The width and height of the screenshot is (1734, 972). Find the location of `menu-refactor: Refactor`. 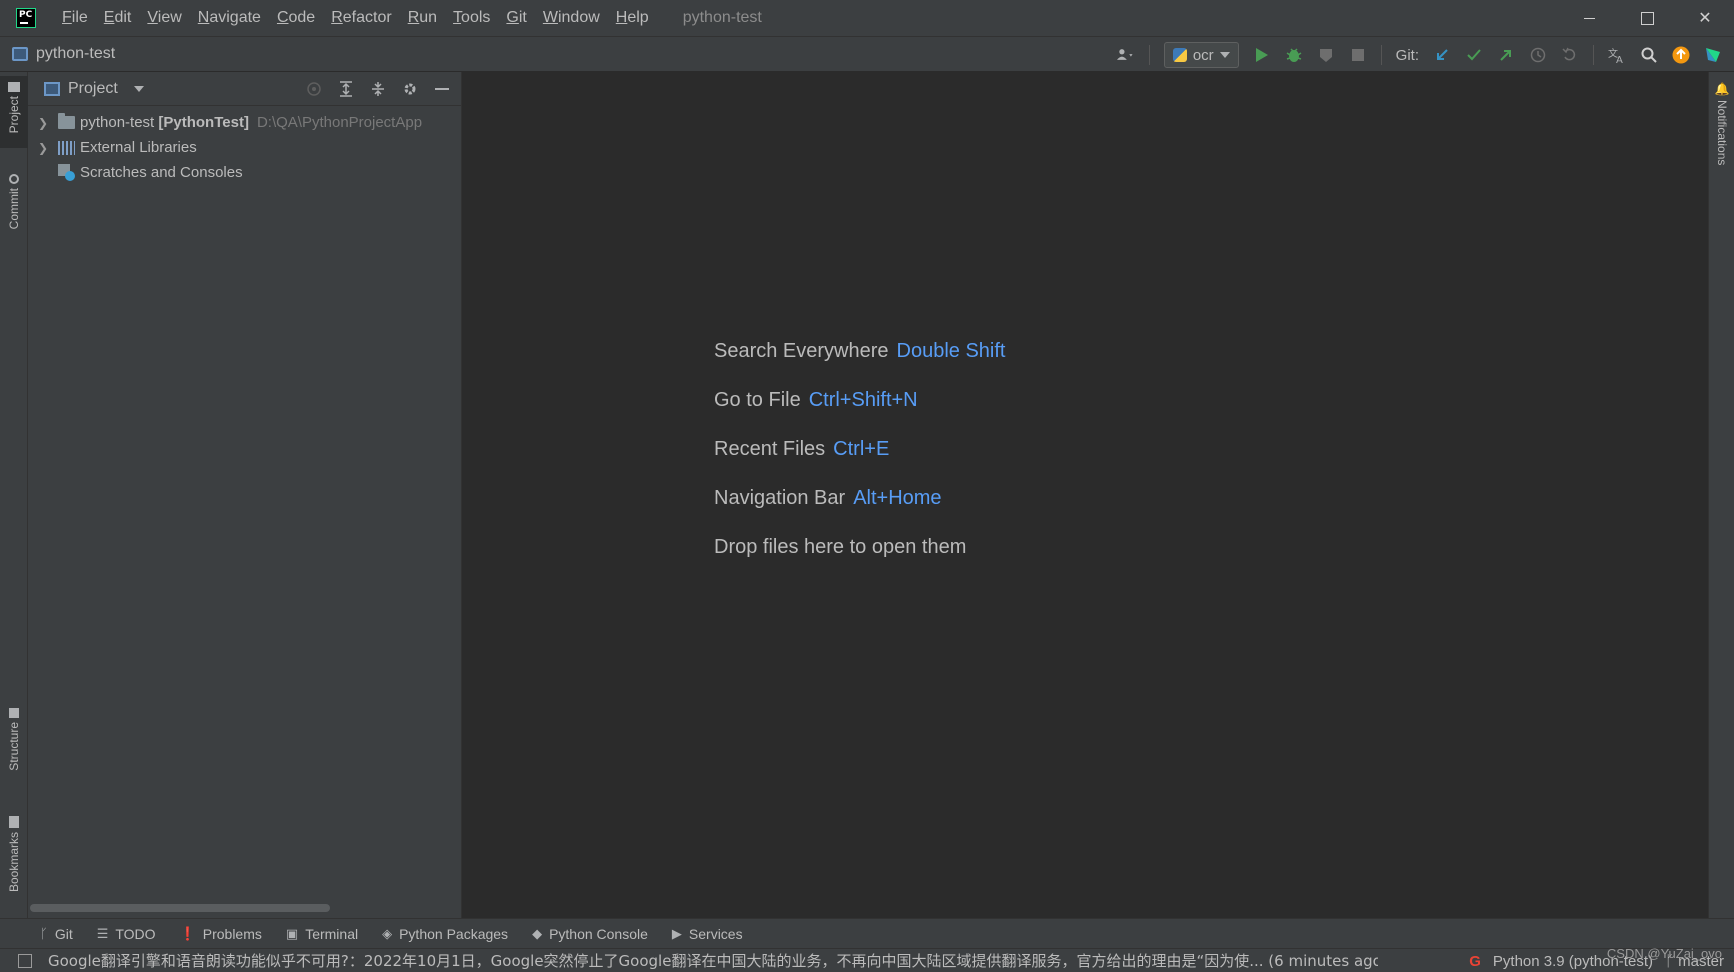

menu-refactor: Refactor is located at coordinates (361, 18).